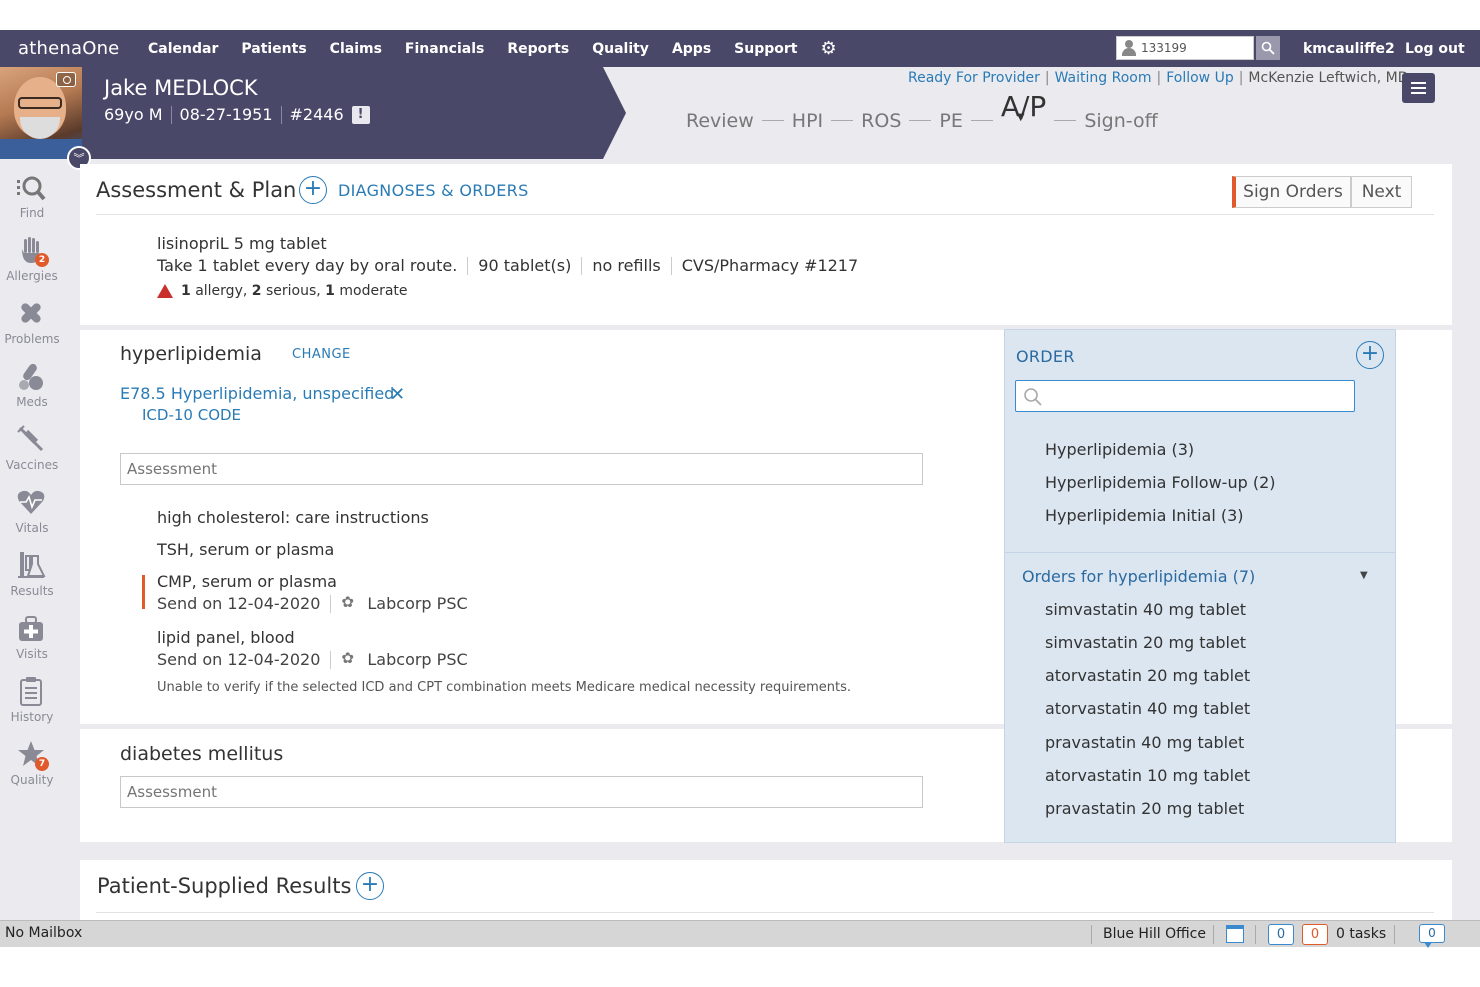 This screenshot has width=1480, height=987. Describe the element at coordinates (1147, 675) in the screenshot. I see `order-group-item: atorvastatin 20 mg tablet` at that location.